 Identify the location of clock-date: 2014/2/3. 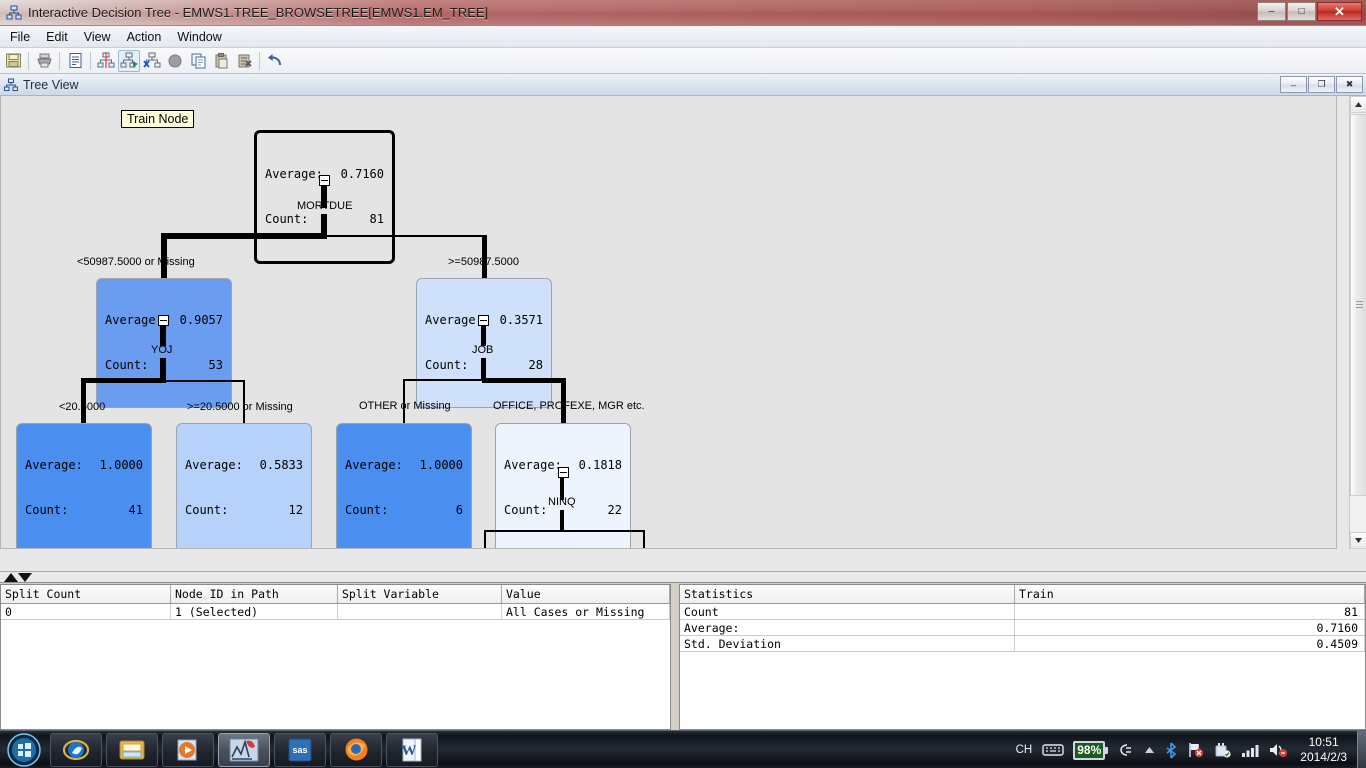
(1323, 757).